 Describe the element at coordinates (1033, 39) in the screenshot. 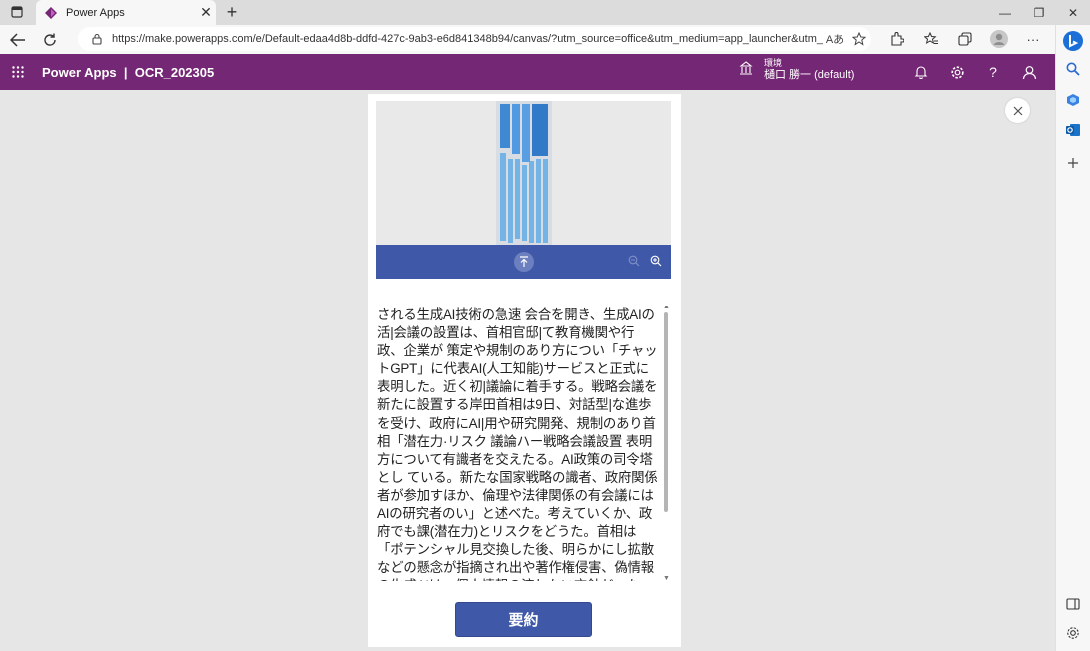

I see `more-options-icon: ···` at that location.